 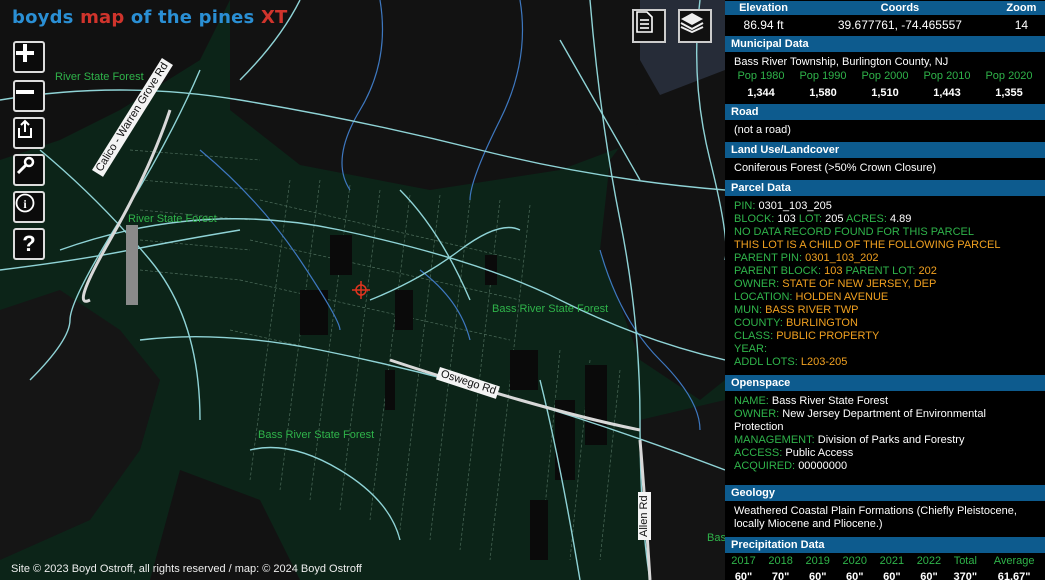 I want to click on mun-value: BASS RIVER TWP, so click(x=812, y=310).